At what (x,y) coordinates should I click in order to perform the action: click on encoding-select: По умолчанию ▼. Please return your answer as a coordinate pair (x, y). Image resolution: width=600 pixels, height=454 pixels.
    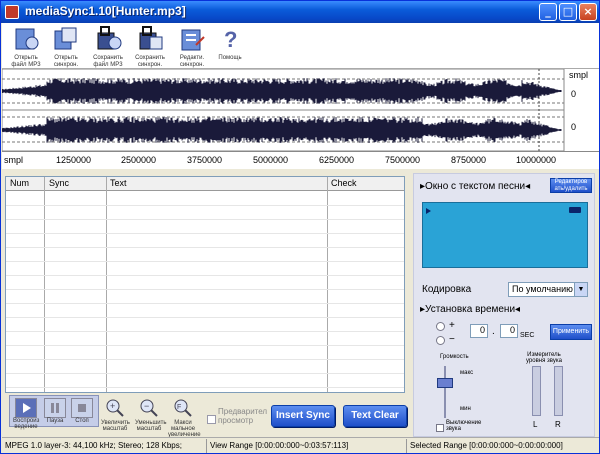
    Looking at the image, I should click on (548, 289).